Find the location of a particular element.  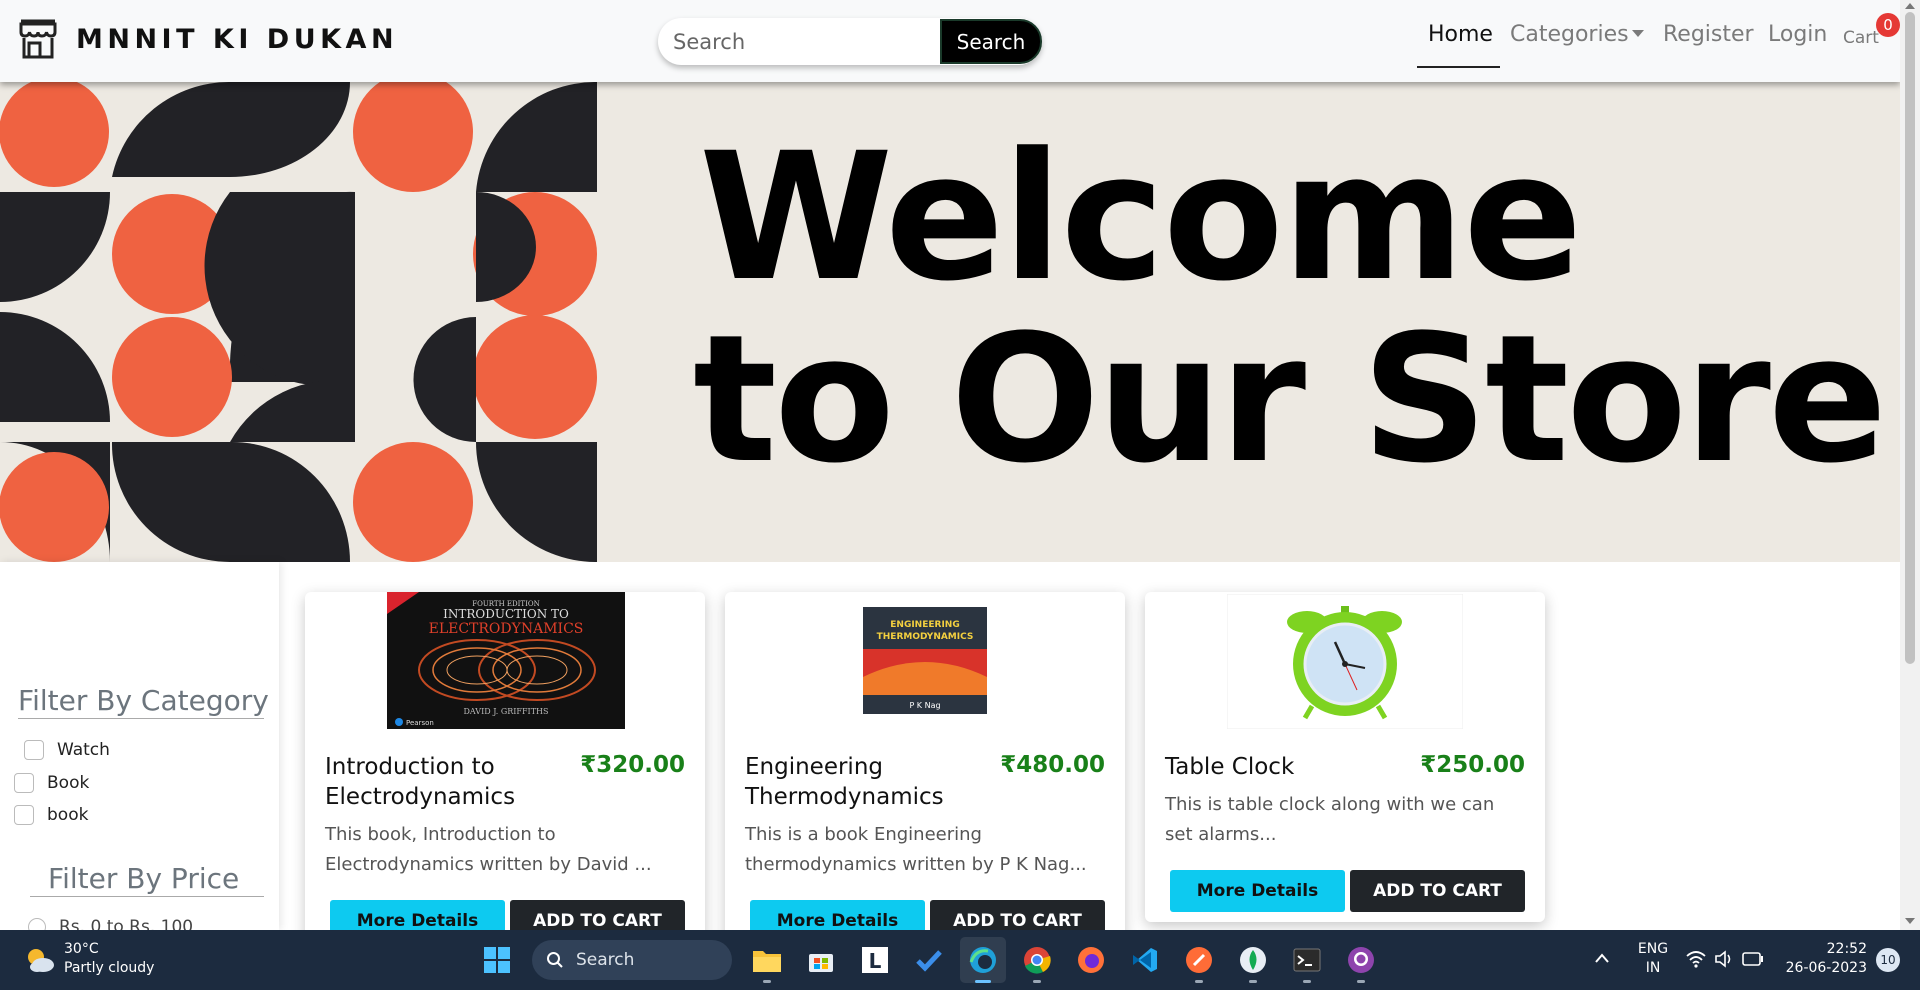

product-price: ₹320.00 is located at coordinates (632, 765).